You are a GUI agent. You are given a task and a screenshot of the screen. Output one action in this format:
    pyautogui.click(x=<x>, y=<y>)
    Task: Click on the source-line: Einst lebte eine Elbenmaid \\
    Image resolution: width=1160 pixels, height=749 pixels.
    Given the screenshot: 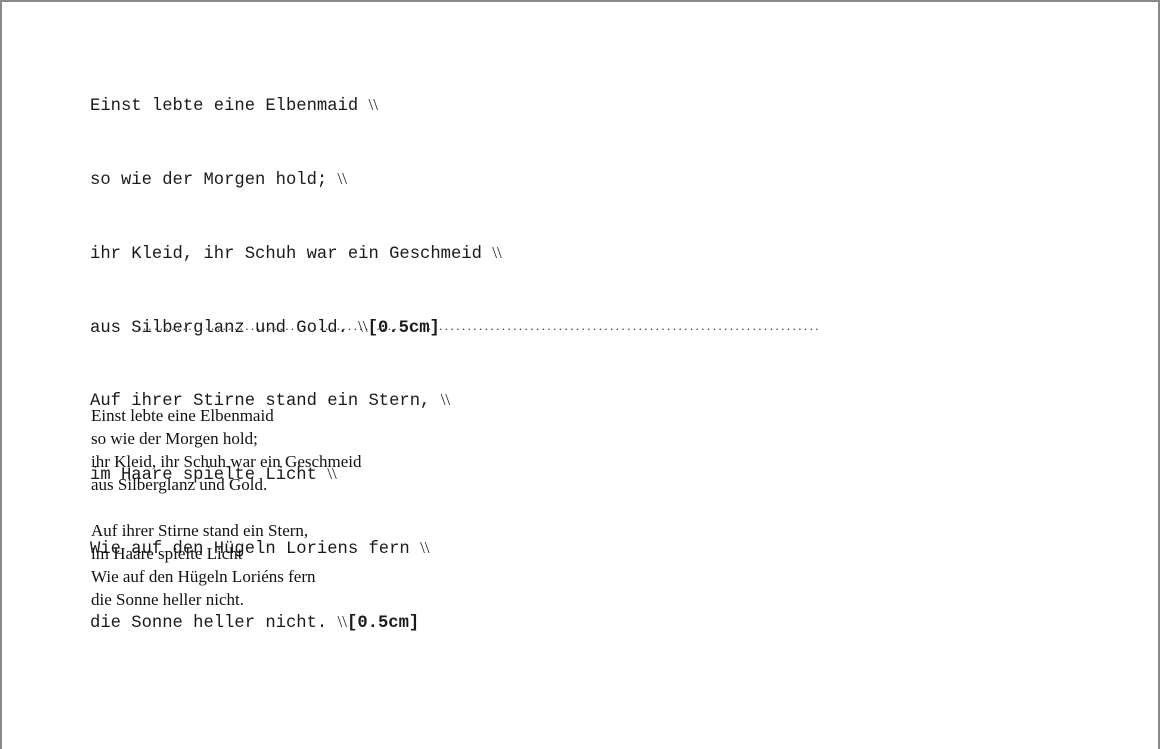 What is the action you would take?
    pyautogui.click(x=296, y=105)
    